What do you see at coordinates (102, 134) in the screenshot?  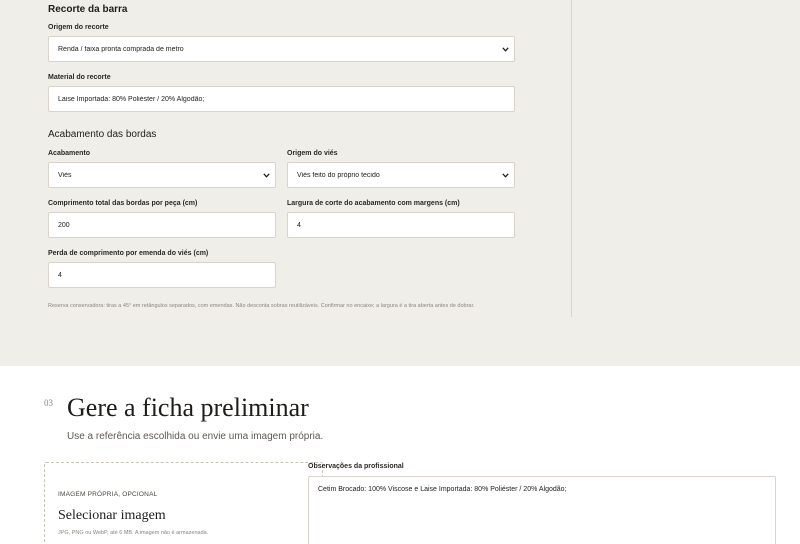 I see `section-title-bordas: Acabamento das bordas` at bounding box center [102, 134].